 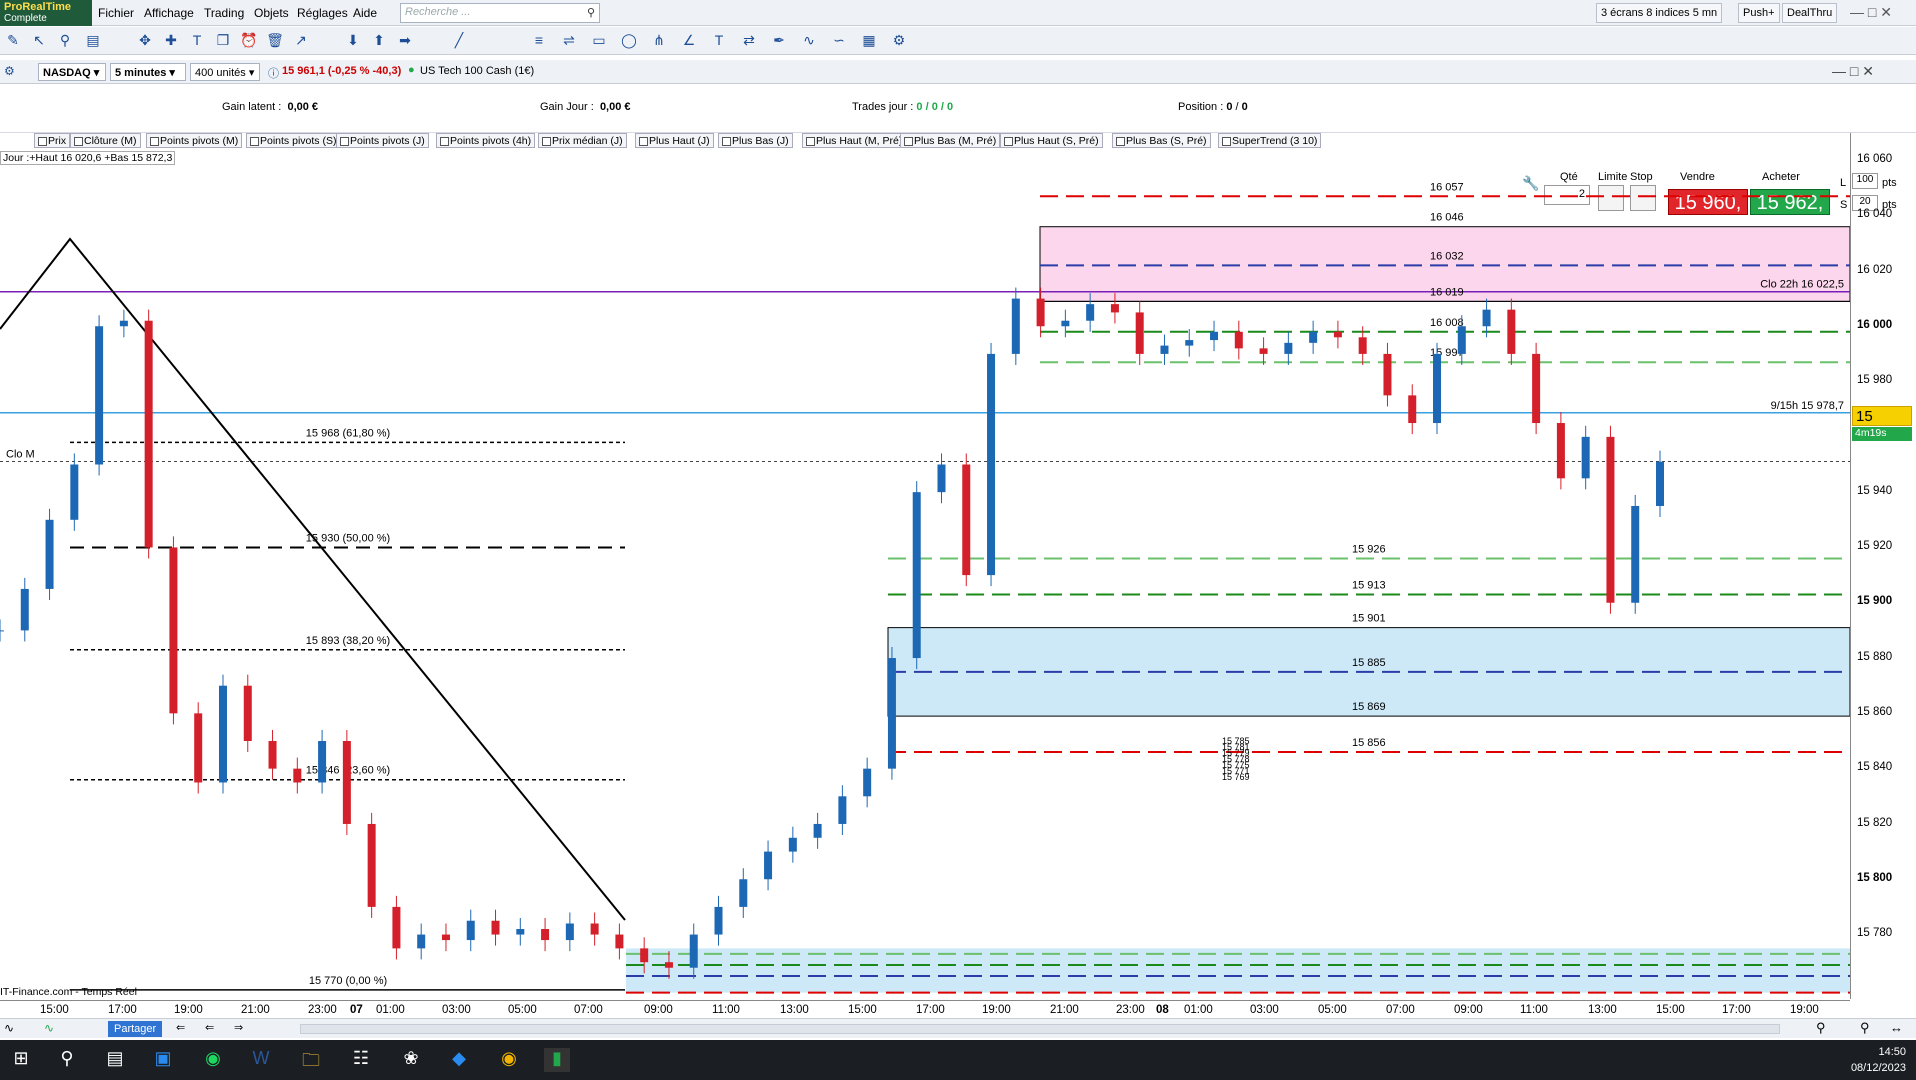 I want to click on alarm-icon: ⏰, so click(x=249, y=40).